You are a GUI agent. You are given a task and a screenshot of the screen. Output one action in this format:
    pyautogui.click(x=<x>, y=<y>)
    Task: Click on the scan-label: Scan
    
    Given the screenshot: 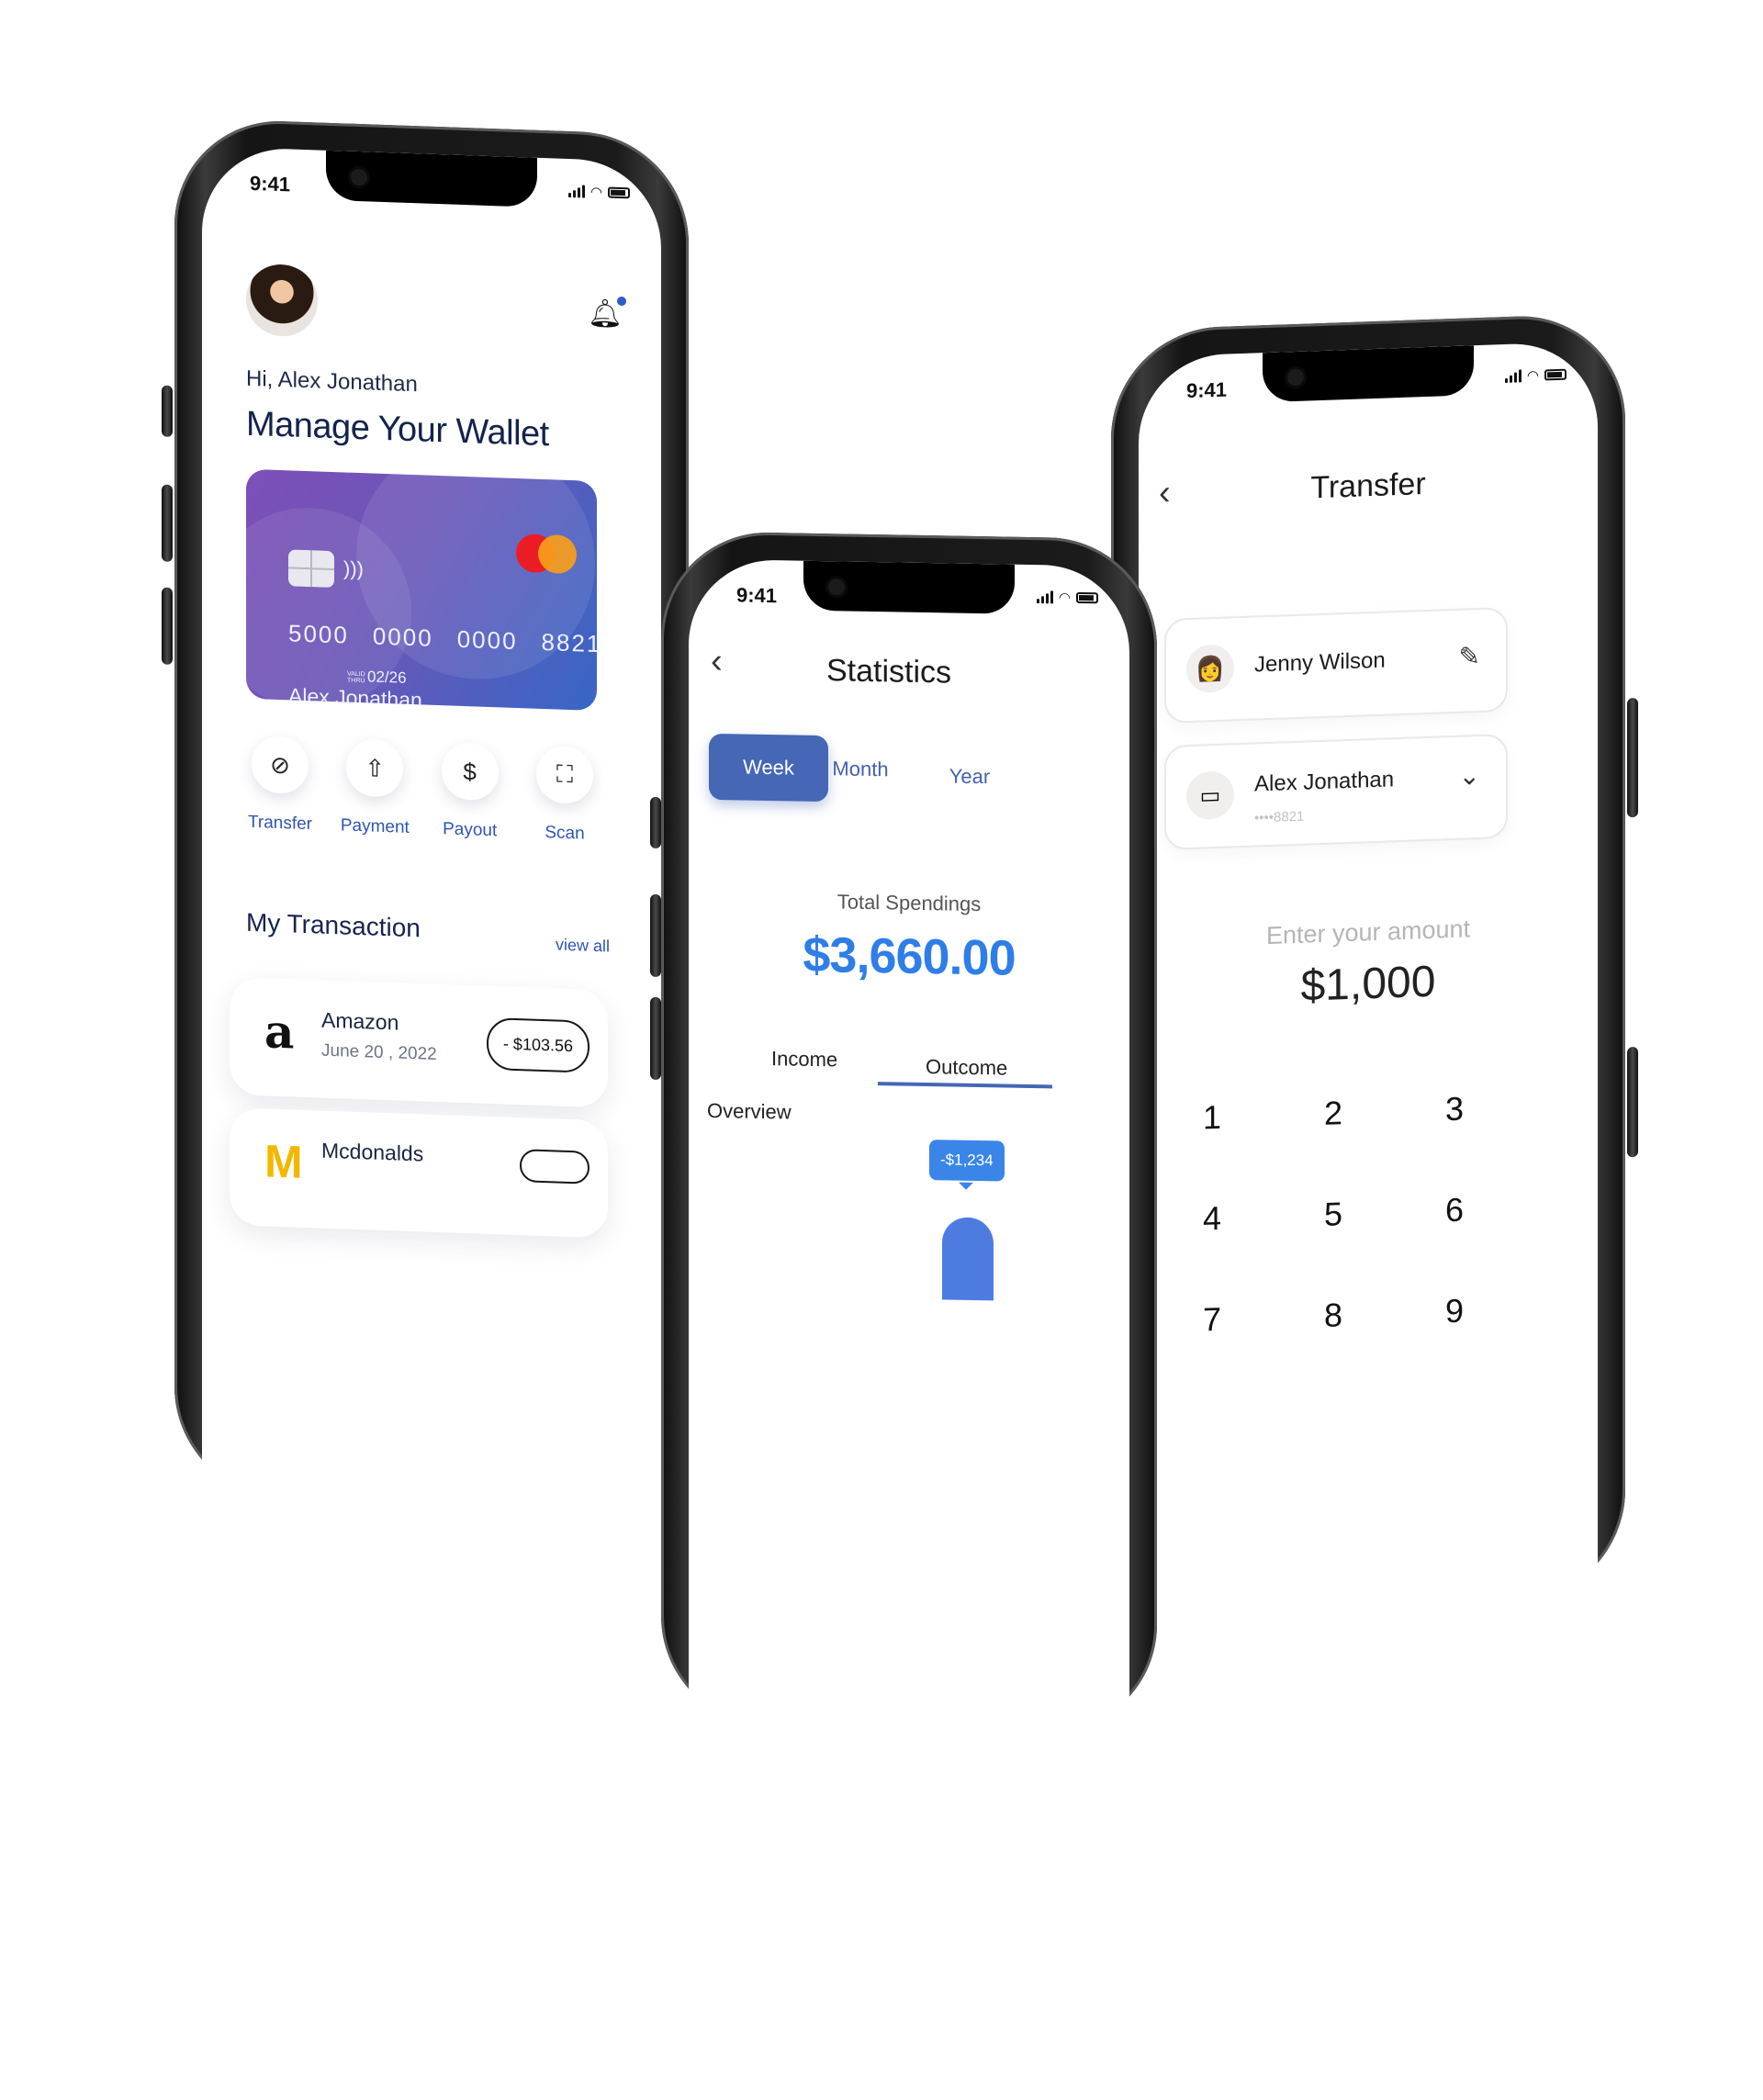 What is the action you would take?
    pyautogui.click(x=565, y=833)
    